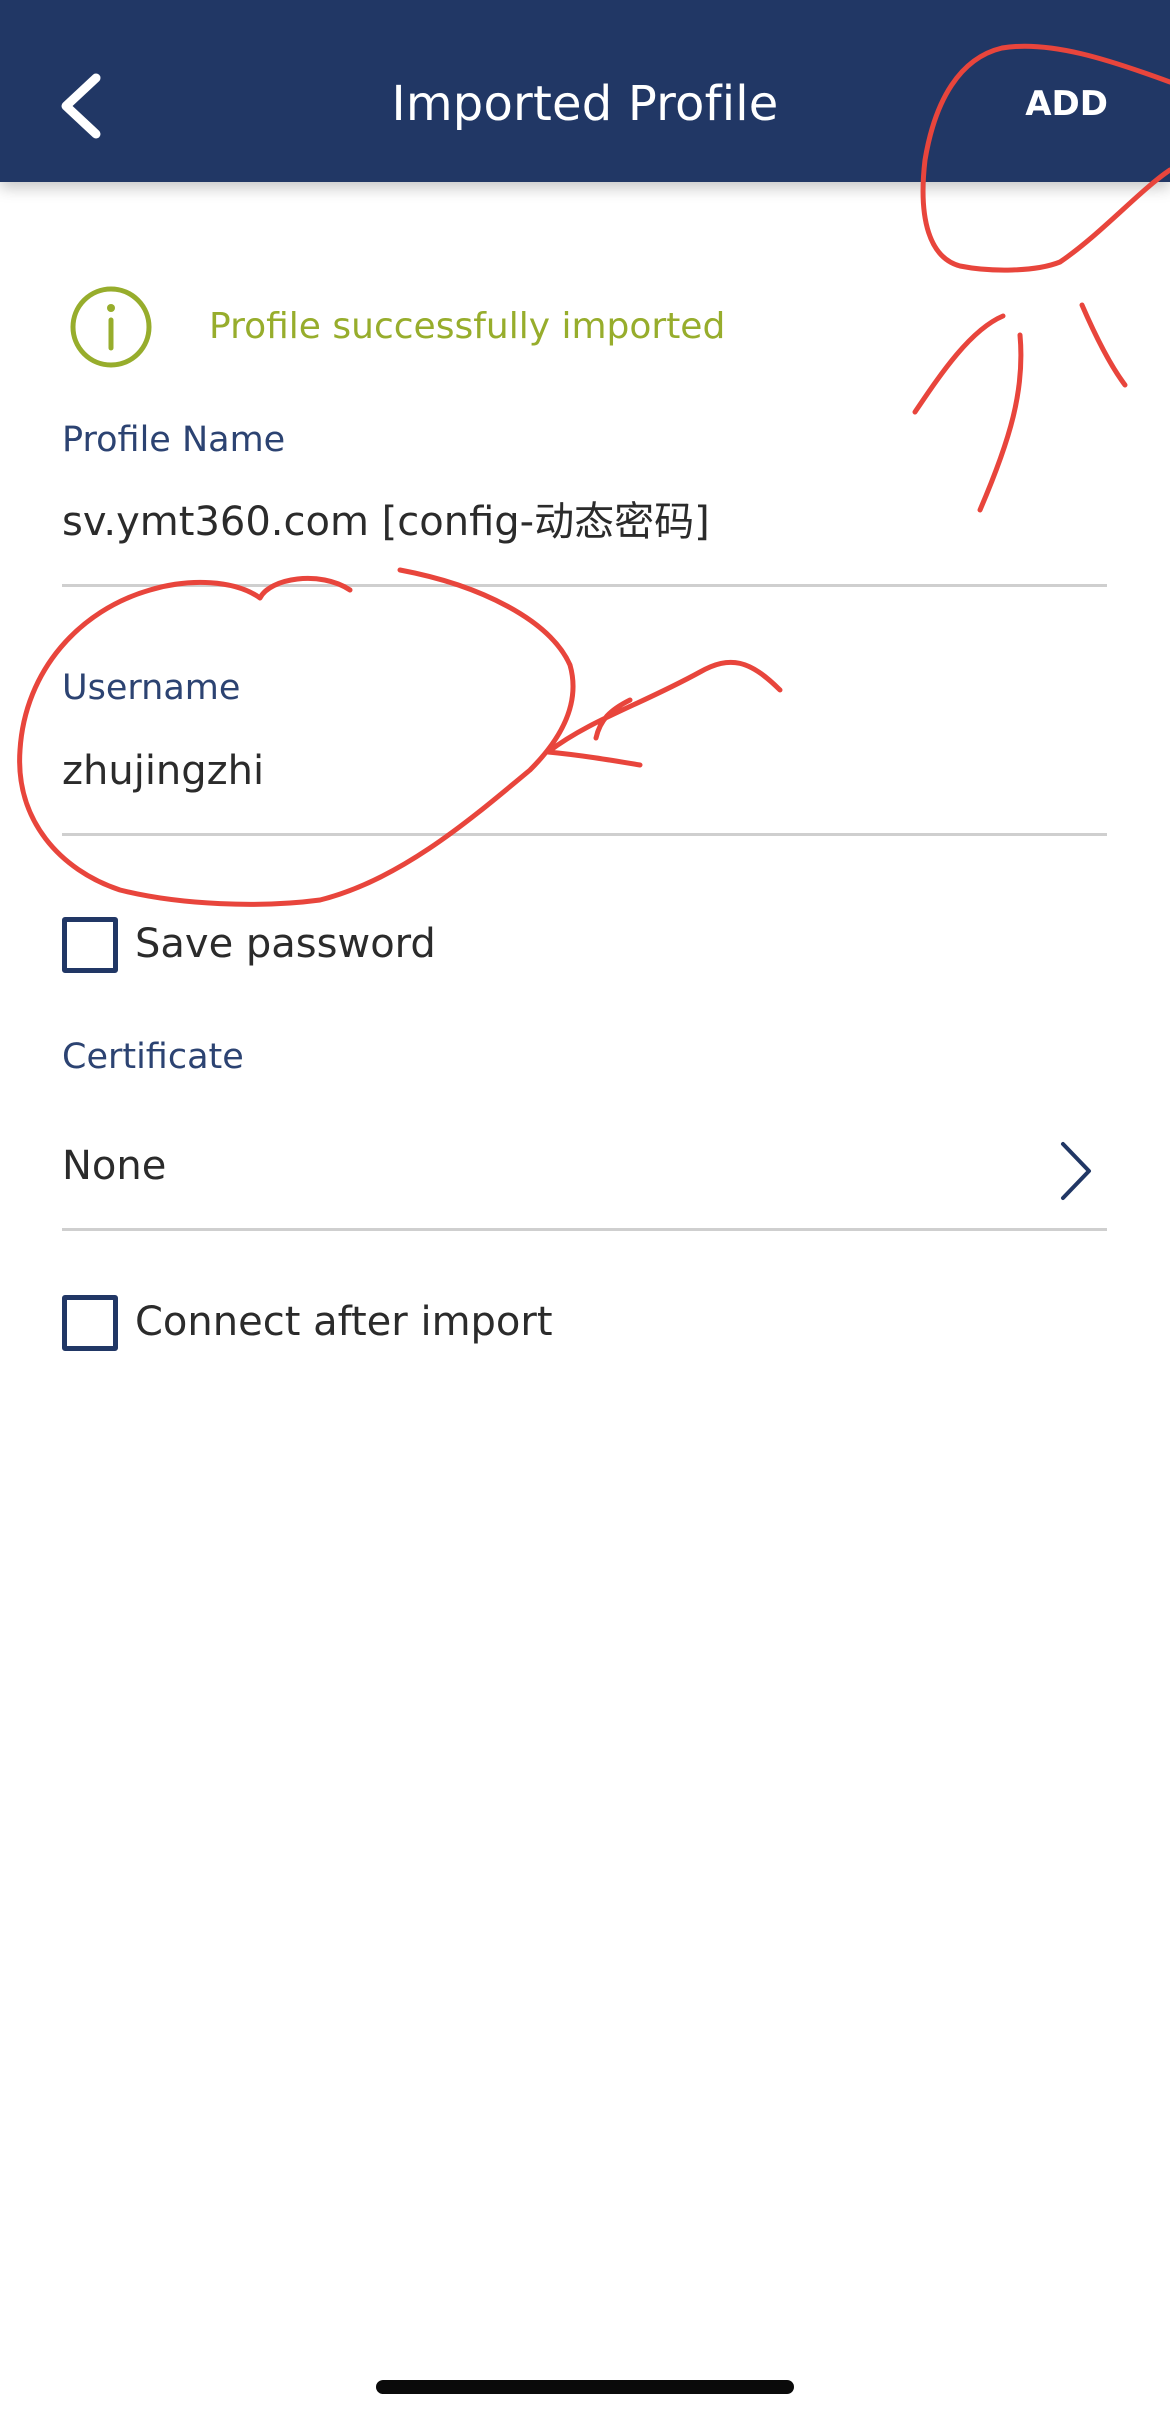 Image resolution: width=1170 pixels, height=2419 pixels. What do you see at coordinates (296, 737) in the screenshot?
I see `annotation-circle-username` at bounding box center [296, 737].